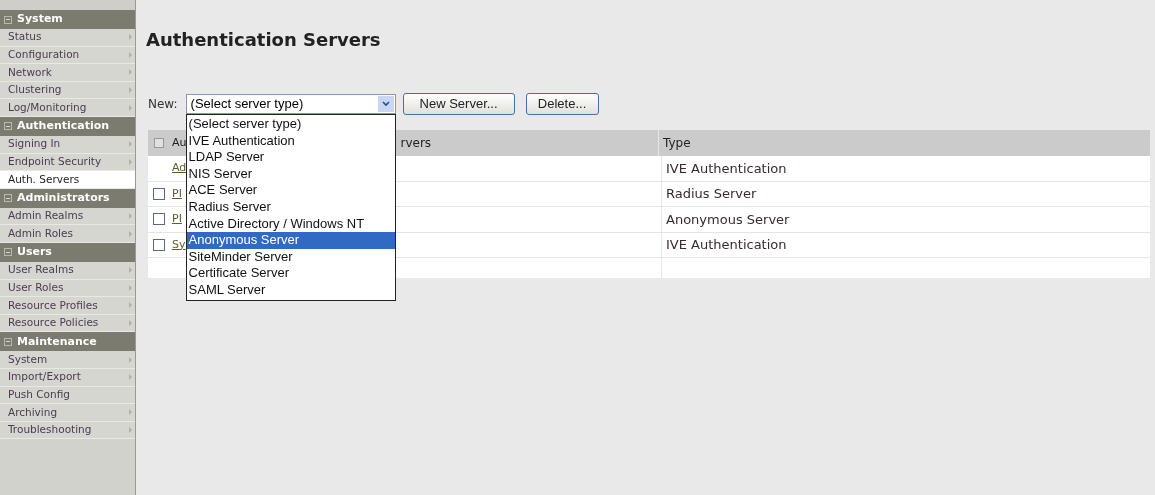  What do you see at coordinates (179, 168) in the screenshot?
I see `server-link: Ad` at bounding box center [179, 168].